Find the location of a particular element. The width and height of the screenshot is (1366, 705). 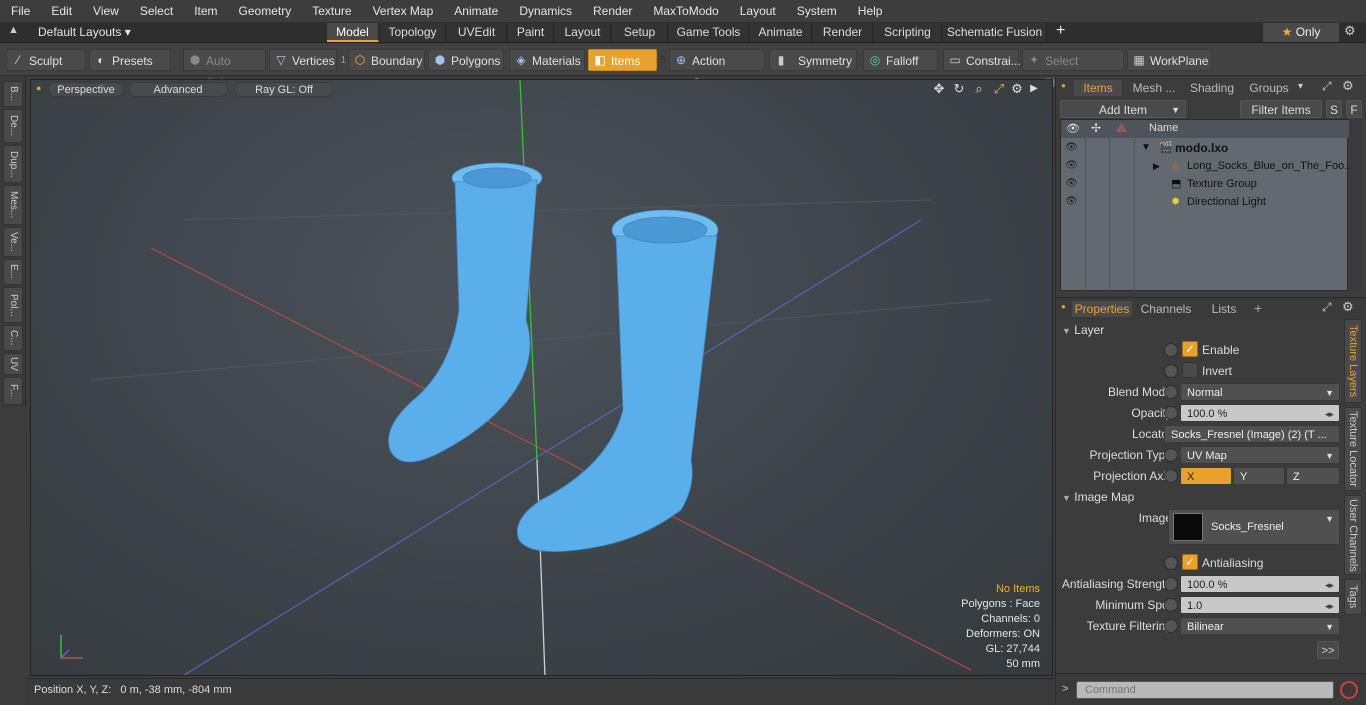

min-spot-dot is located at coordinates (1171, 605).